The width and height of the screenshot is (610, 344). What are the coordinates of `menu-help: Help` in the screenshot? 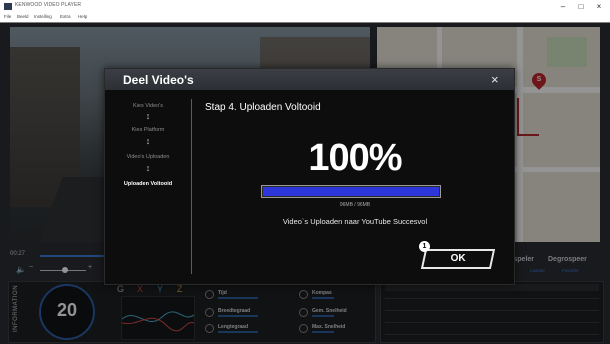 It's located at (82, 16).